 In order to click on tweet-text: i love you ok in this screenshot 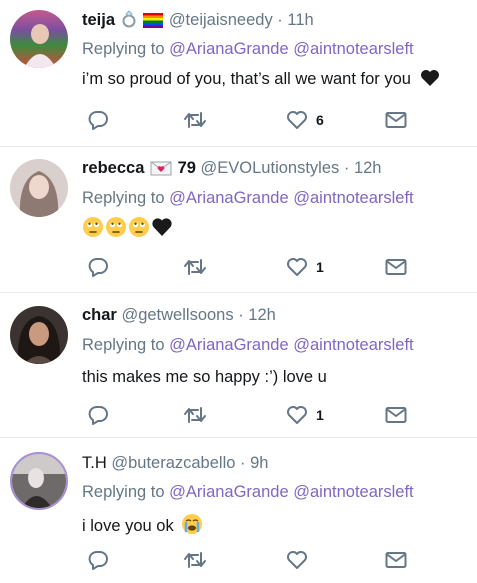, I will do `click(142, 526)`.